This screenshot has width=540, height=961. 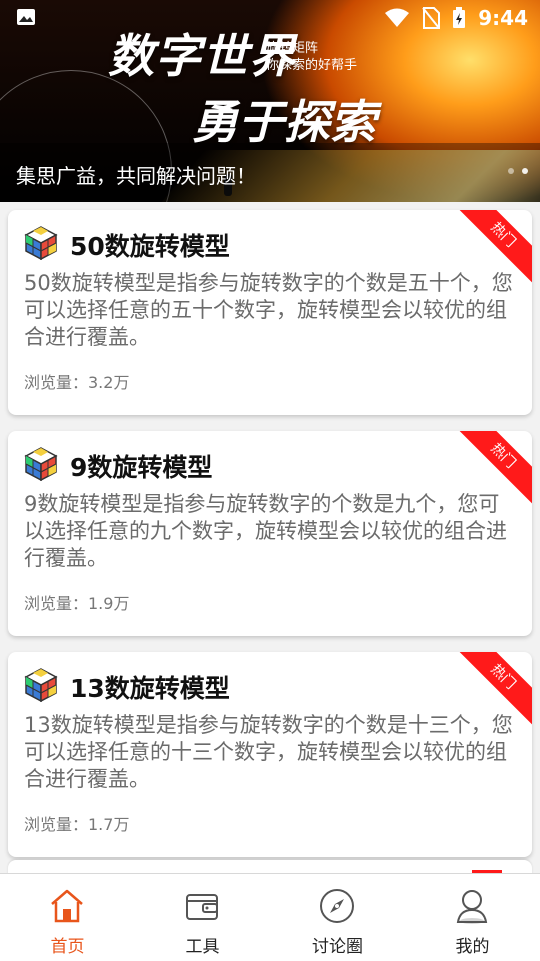 I want to click on nav-discussion-label: 讨论圈, so click(x=337, y=947).